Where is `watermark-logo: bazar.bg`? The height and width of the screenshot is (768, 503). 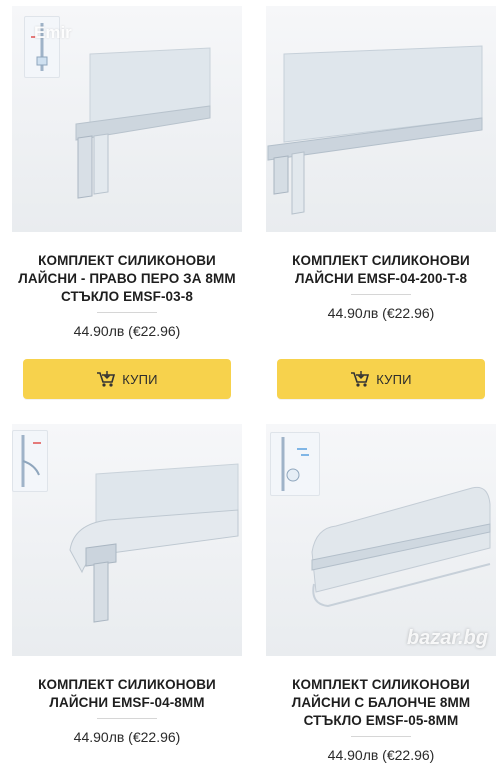
watermark-logo: bazar.bg is located at coordinates (447, 638).